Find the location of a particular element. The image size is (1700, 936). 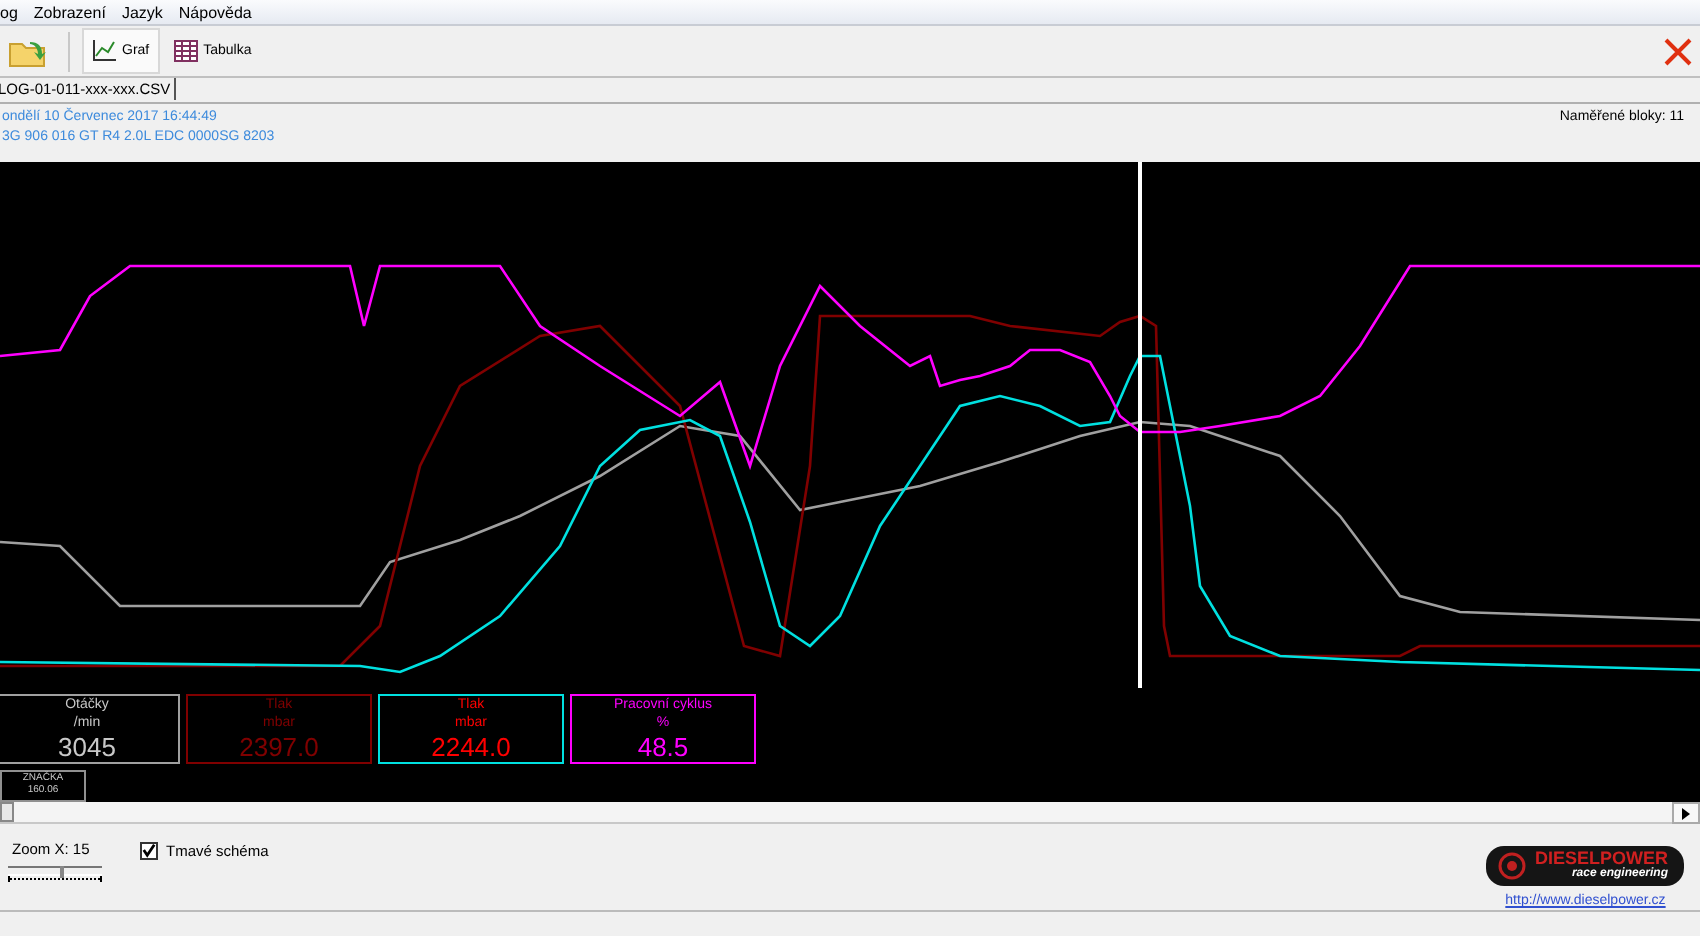

table-icon is located at coordinates (185, 51).